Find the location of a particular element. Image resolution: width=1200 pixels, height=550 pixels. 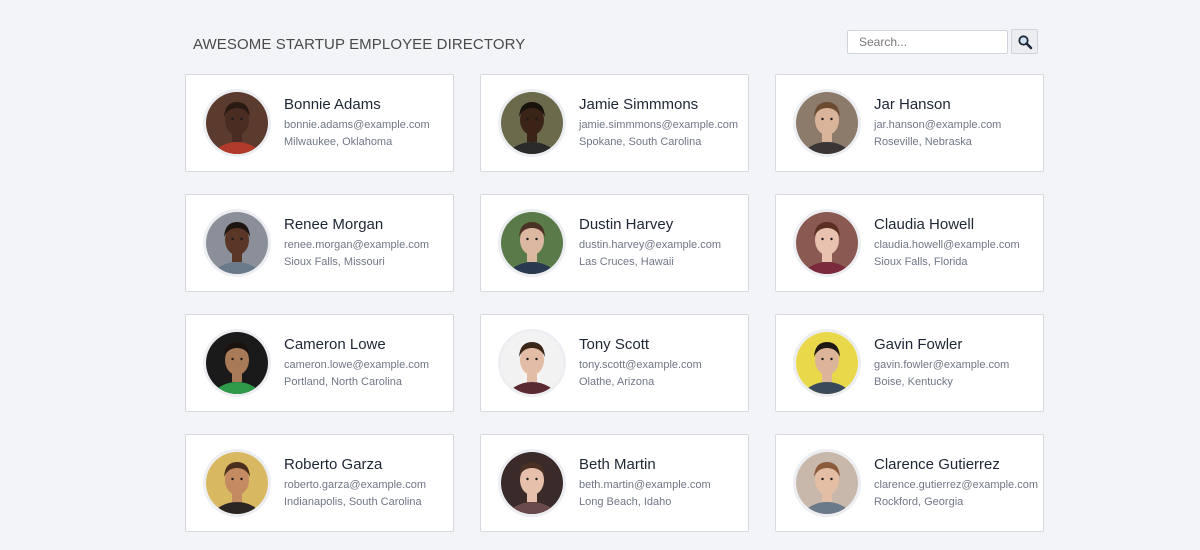

employee-email: bonnie.adams@example.com is located at coordinates (357, 124).